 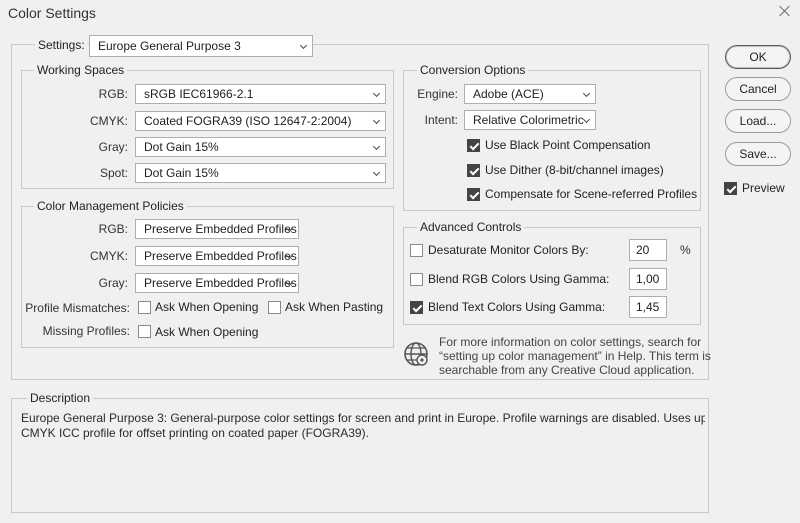 I want to click on ws-cmyk-label: CMYK:, so click(x=108, y=121).